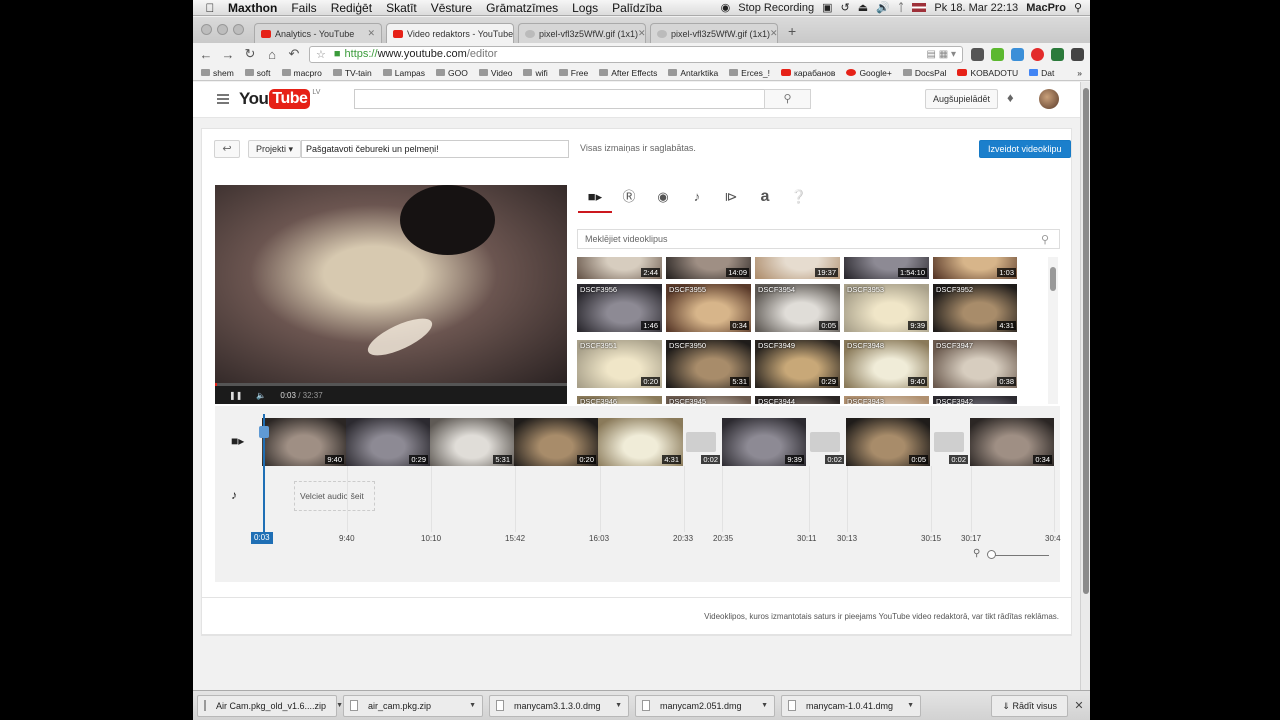  Describe the element at coordinates (886, 268) in the screenshot. I see `clip-thumbnail: 1:54:10` at that location.